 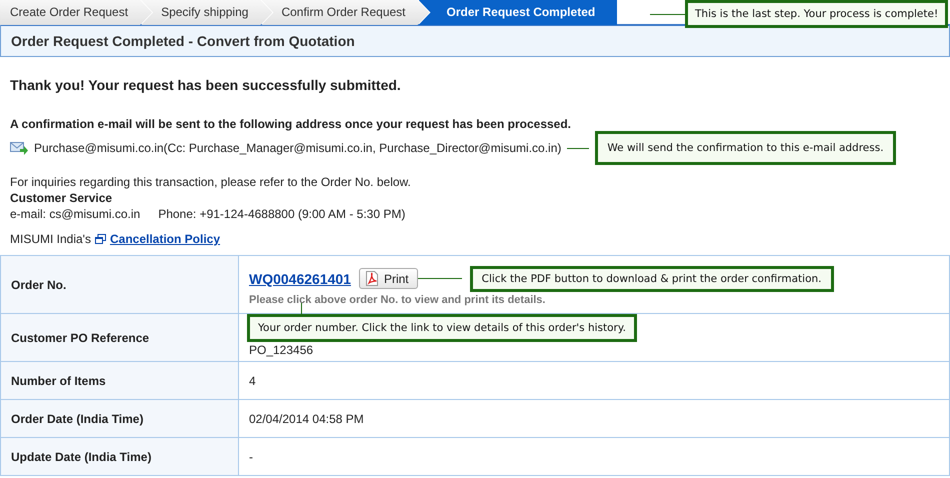 What do you see at coordinates (119, 381) in the screenshot?
I see `field-label: Number of Items` at bounding box center [119, 381].